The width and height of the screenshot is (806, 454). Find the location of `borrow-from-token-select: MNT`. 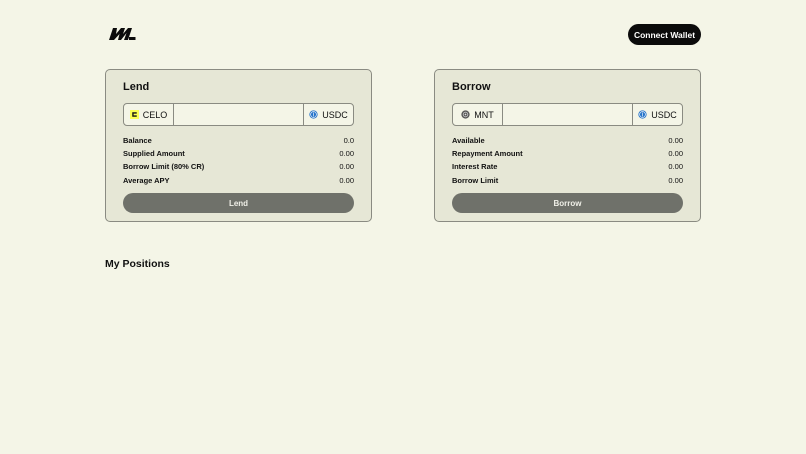

borrow-from-token-select: MNT is located at coordinates (478, 114).